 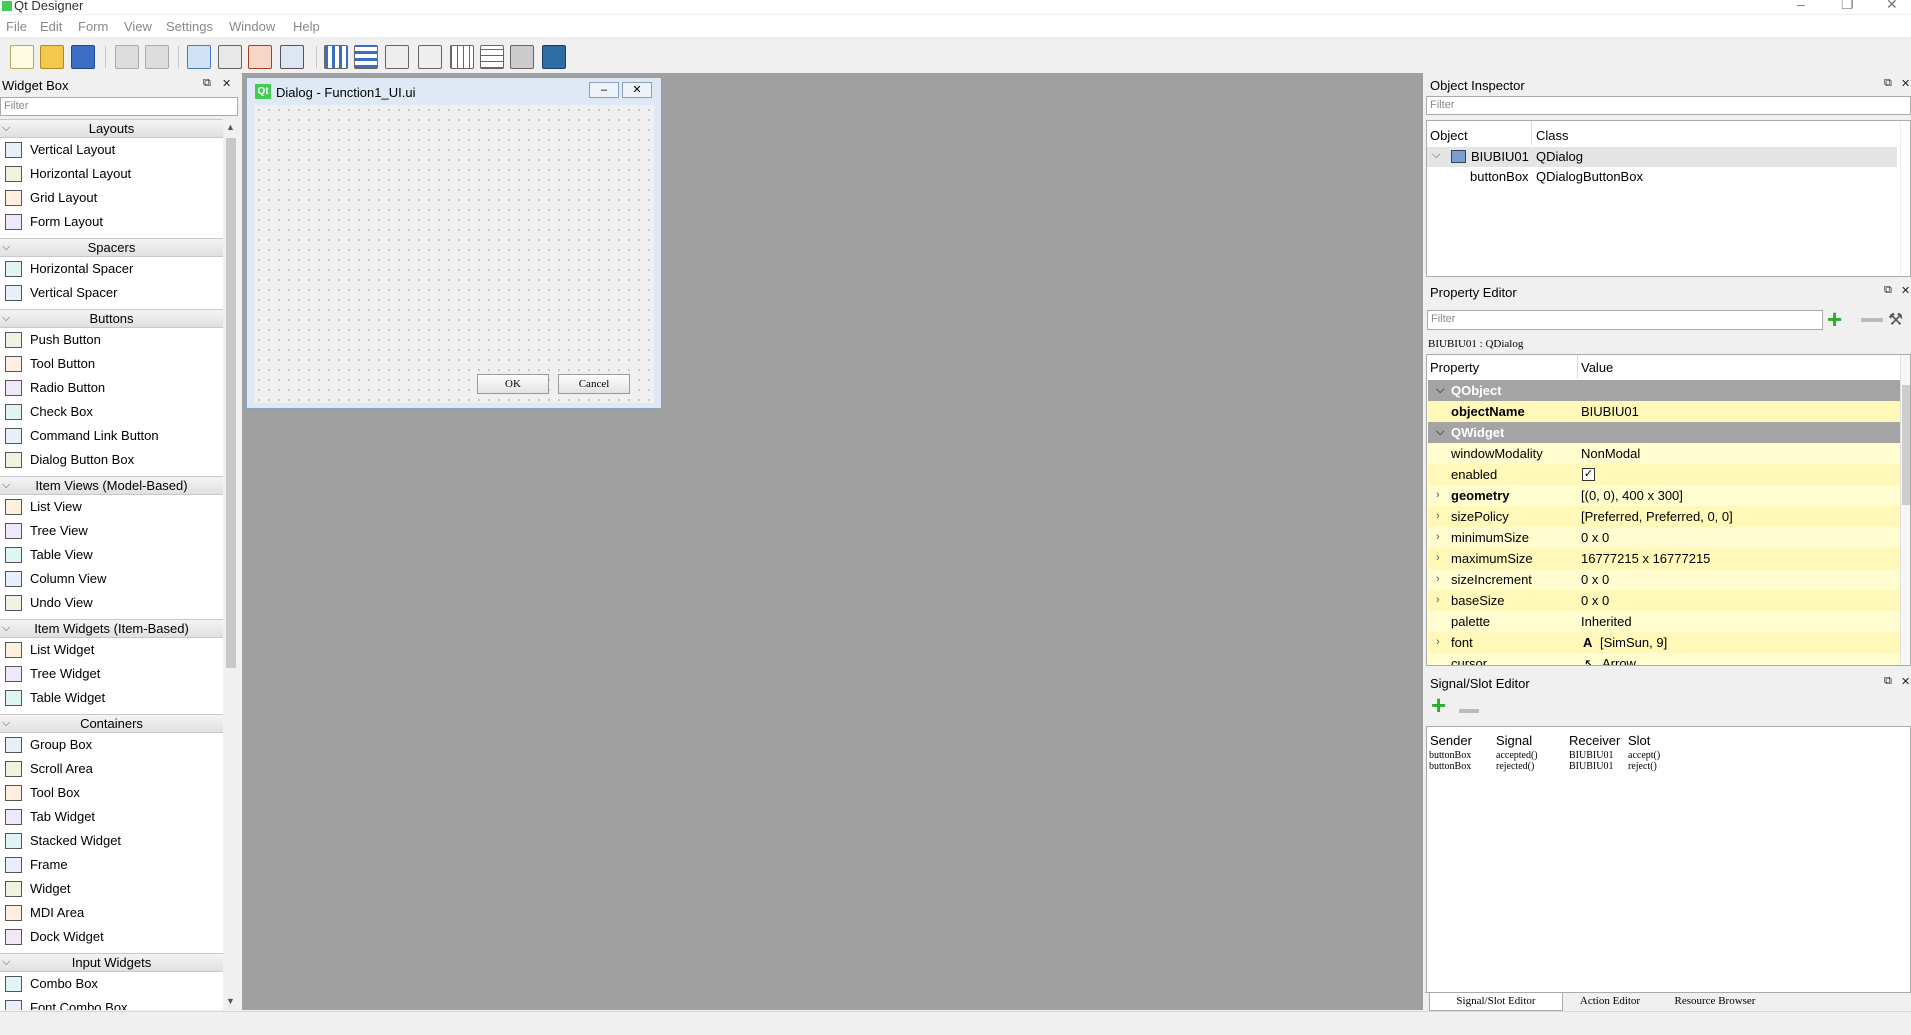 What do you see at coordinates (111, 388) in the screenshot?
I see `widget-item: Radio Button` at bounding box center [111, 388].